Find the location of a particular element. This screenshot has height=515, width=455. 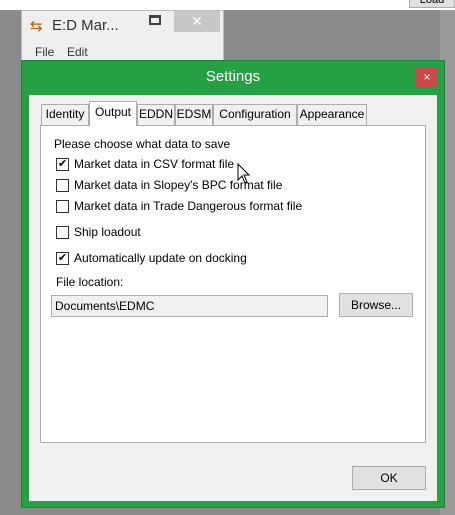

tab-output: Output is located at coordinates (113, 113).